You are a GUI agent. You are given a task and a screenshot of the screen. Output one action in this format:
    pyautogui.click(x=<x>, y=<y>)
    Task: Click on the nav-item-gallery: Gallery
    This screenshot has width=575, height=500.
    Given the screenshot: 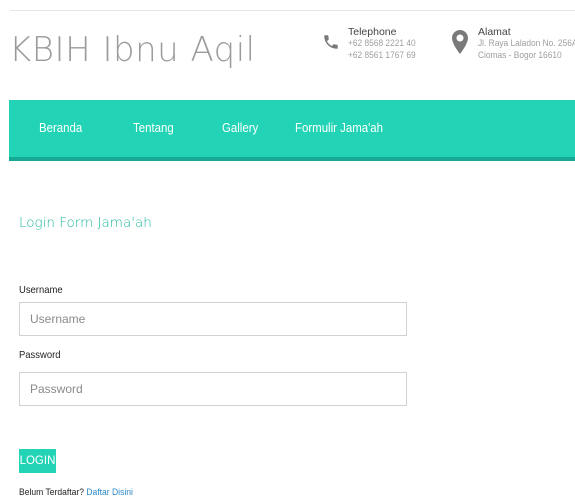 What is the action you would take?
    pyautogui.click(x=240, y=127)
    